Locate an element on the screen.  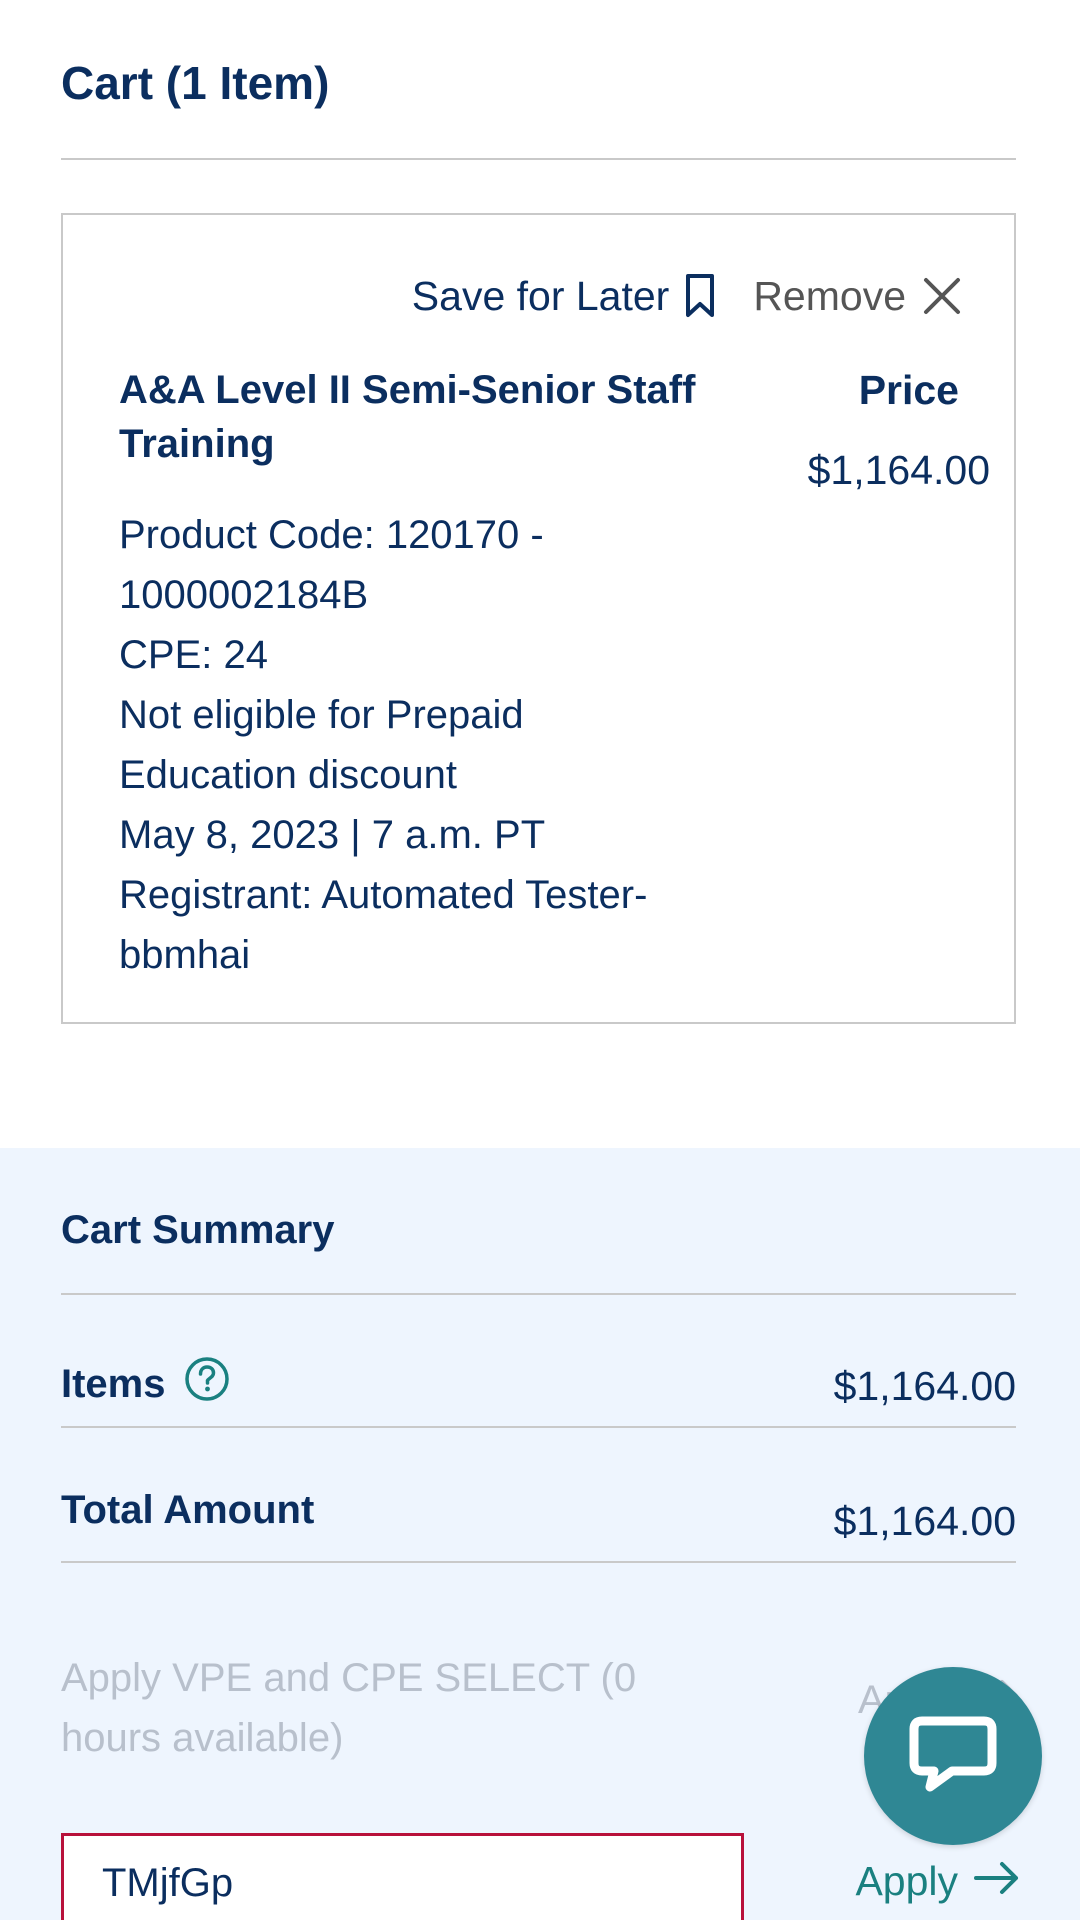
remove-button: Remove is located at coordinates (857, 296).